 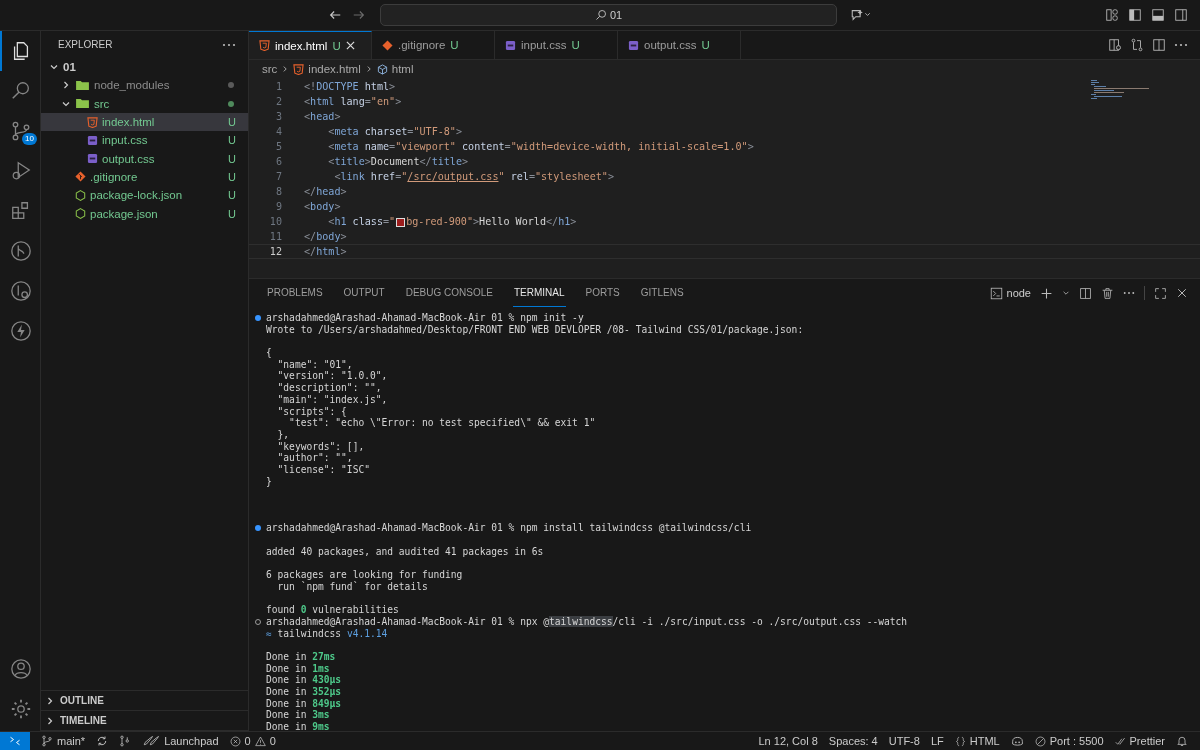 What do you see at coordinates (144, 213) in the screenshot?
I see `tree-item: package.json U` at bounding box center [144, 213].